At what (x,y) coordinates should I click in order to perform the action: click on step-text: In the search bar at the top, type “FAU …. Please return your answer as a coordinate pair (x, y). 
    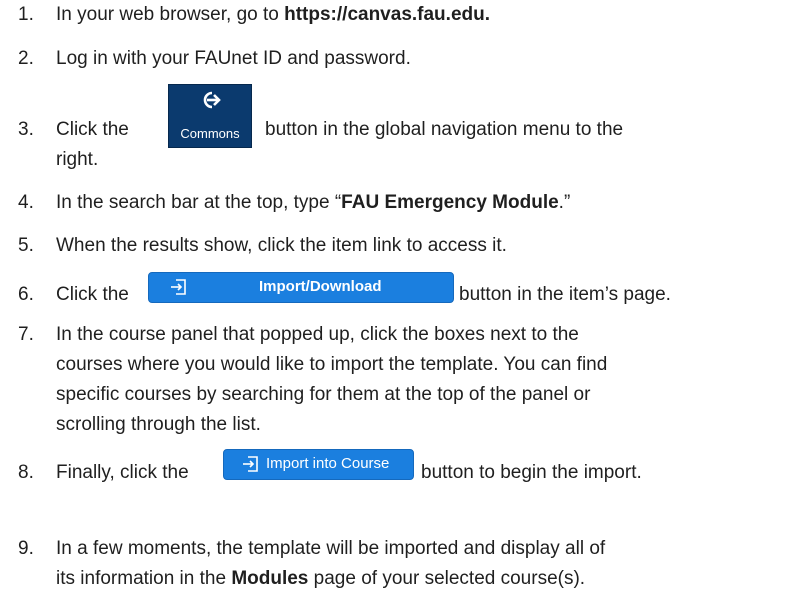
    Looking at the image, I should click on (313, 203).